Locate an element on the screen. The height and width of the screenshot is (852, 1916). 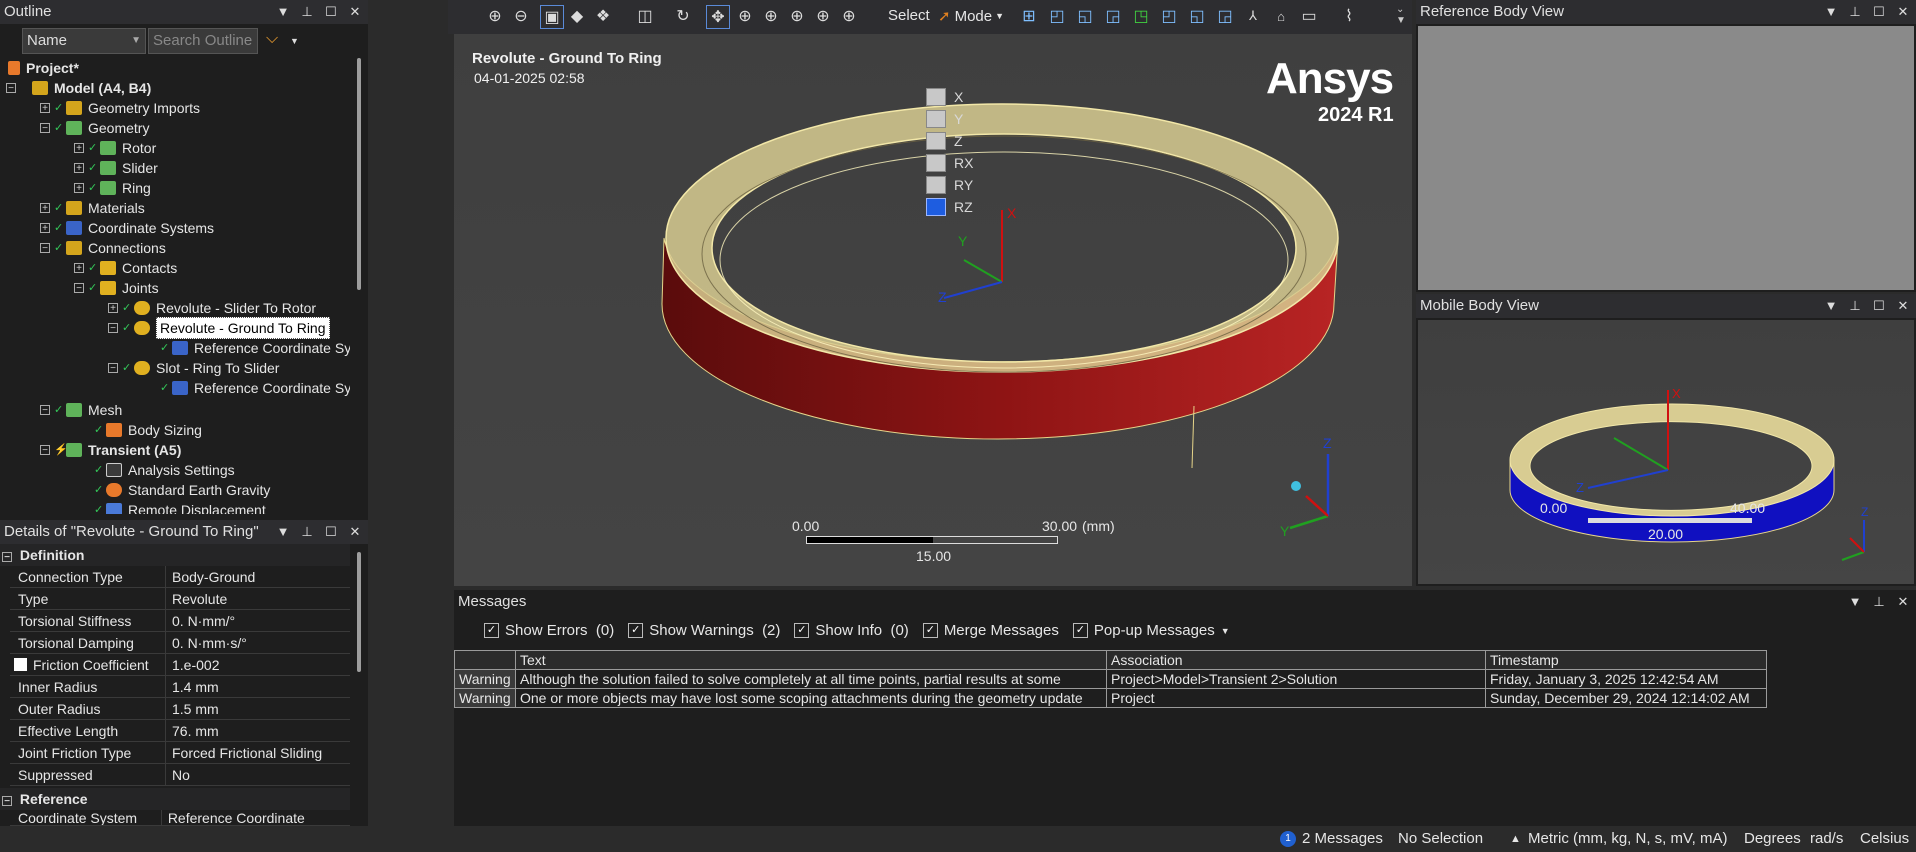
caret-up-icon: ▲ is located at coordinates (1515, 839).